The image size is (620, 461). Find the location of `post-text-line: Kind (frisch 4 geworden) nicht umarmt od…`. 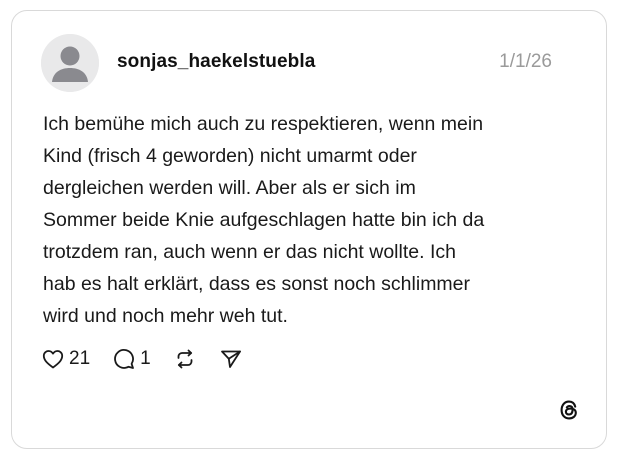

post-text-line: Kind (frisch 4 geworden) nicht umarmt od… is located at coordinates (230, 156).